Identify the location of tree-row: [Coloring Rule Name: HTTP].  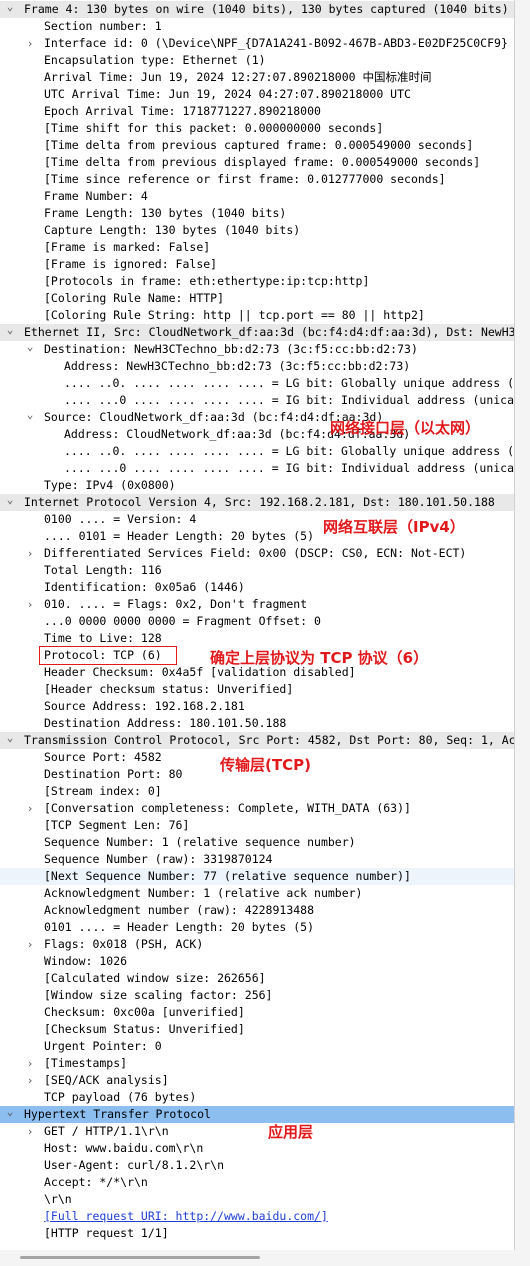
(257, 298).